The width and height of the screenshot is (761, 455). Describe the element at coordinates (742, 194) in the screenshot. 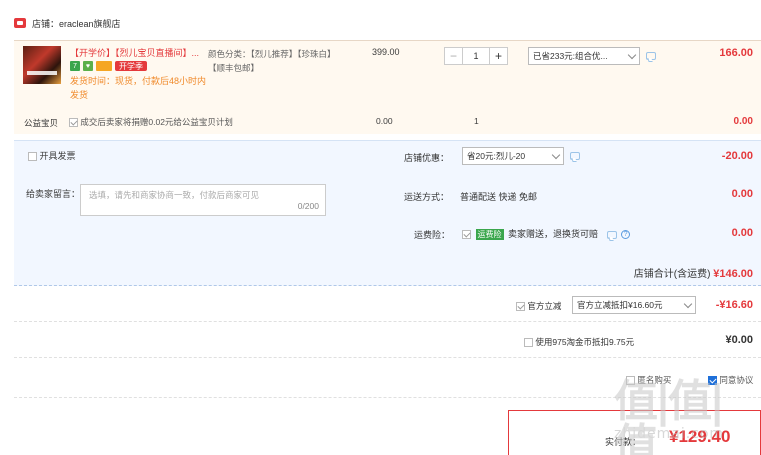

I see `delivery-amount: 0.00` at that location.